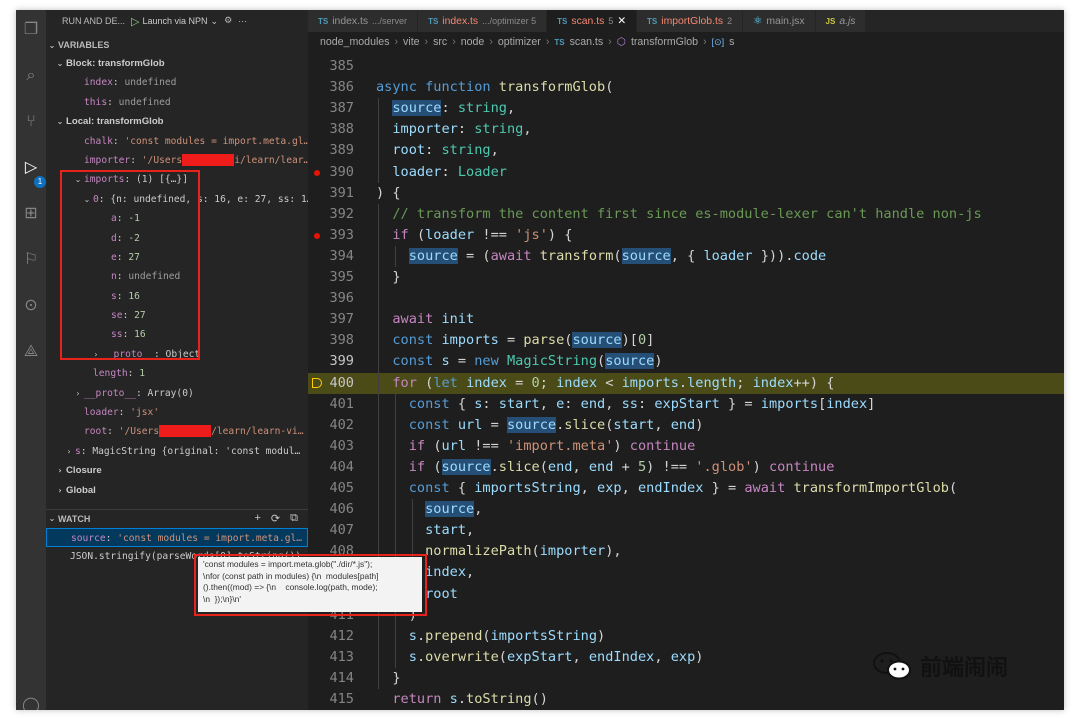 The height and width of the screenshot is (724, 1080). I want to click on breadcrumb-item: vite, so click(411, 42).